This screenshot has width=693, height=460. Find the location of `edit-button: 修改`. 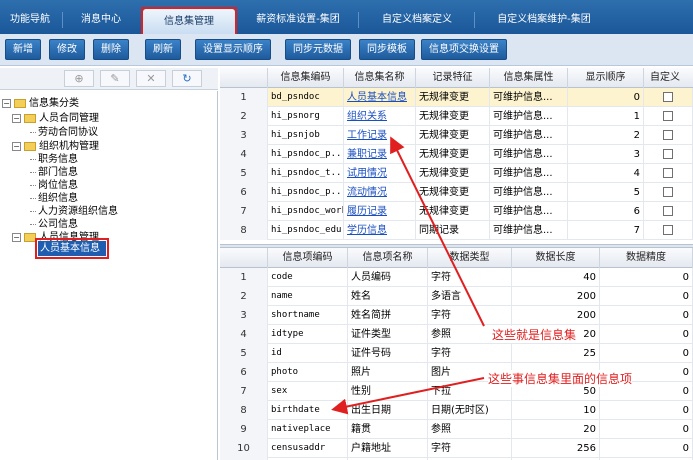

edit-button: 修改 is located at coordinates (67, 49).